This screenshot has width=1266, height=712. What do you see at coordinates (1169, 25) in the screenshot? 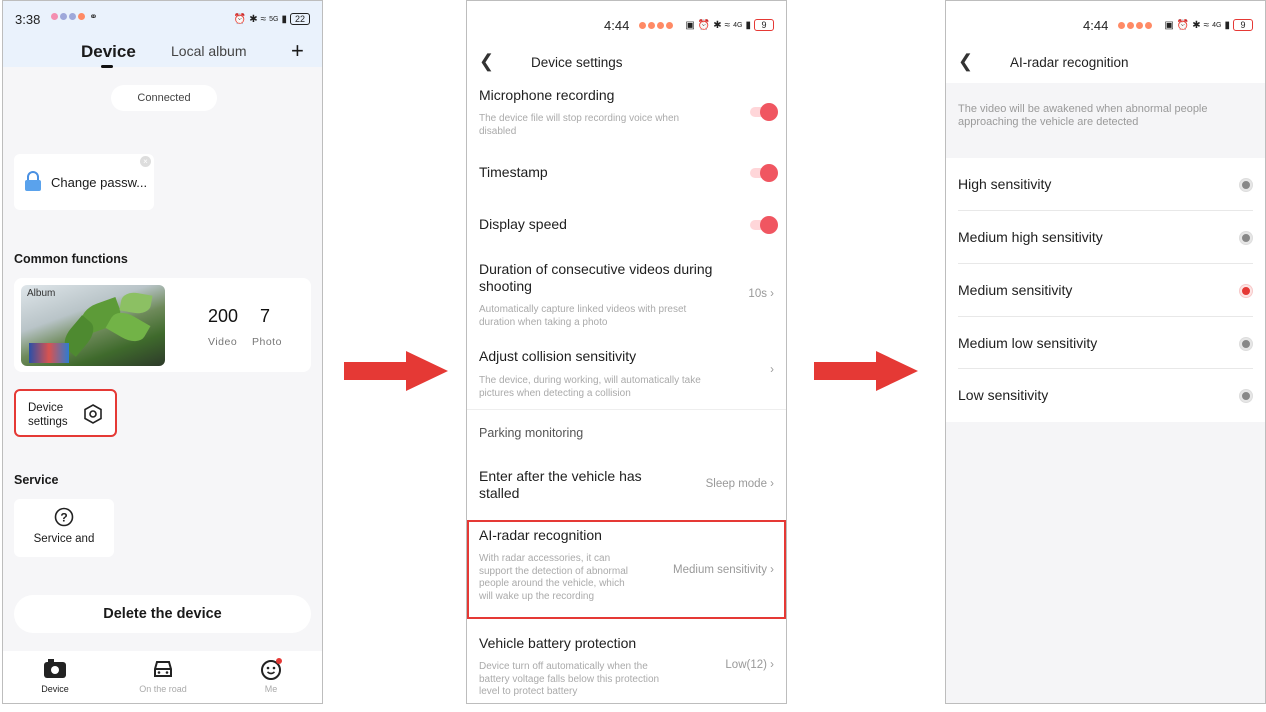
I see `nfc-icon: ▣` at bounding box center [1169, 25].